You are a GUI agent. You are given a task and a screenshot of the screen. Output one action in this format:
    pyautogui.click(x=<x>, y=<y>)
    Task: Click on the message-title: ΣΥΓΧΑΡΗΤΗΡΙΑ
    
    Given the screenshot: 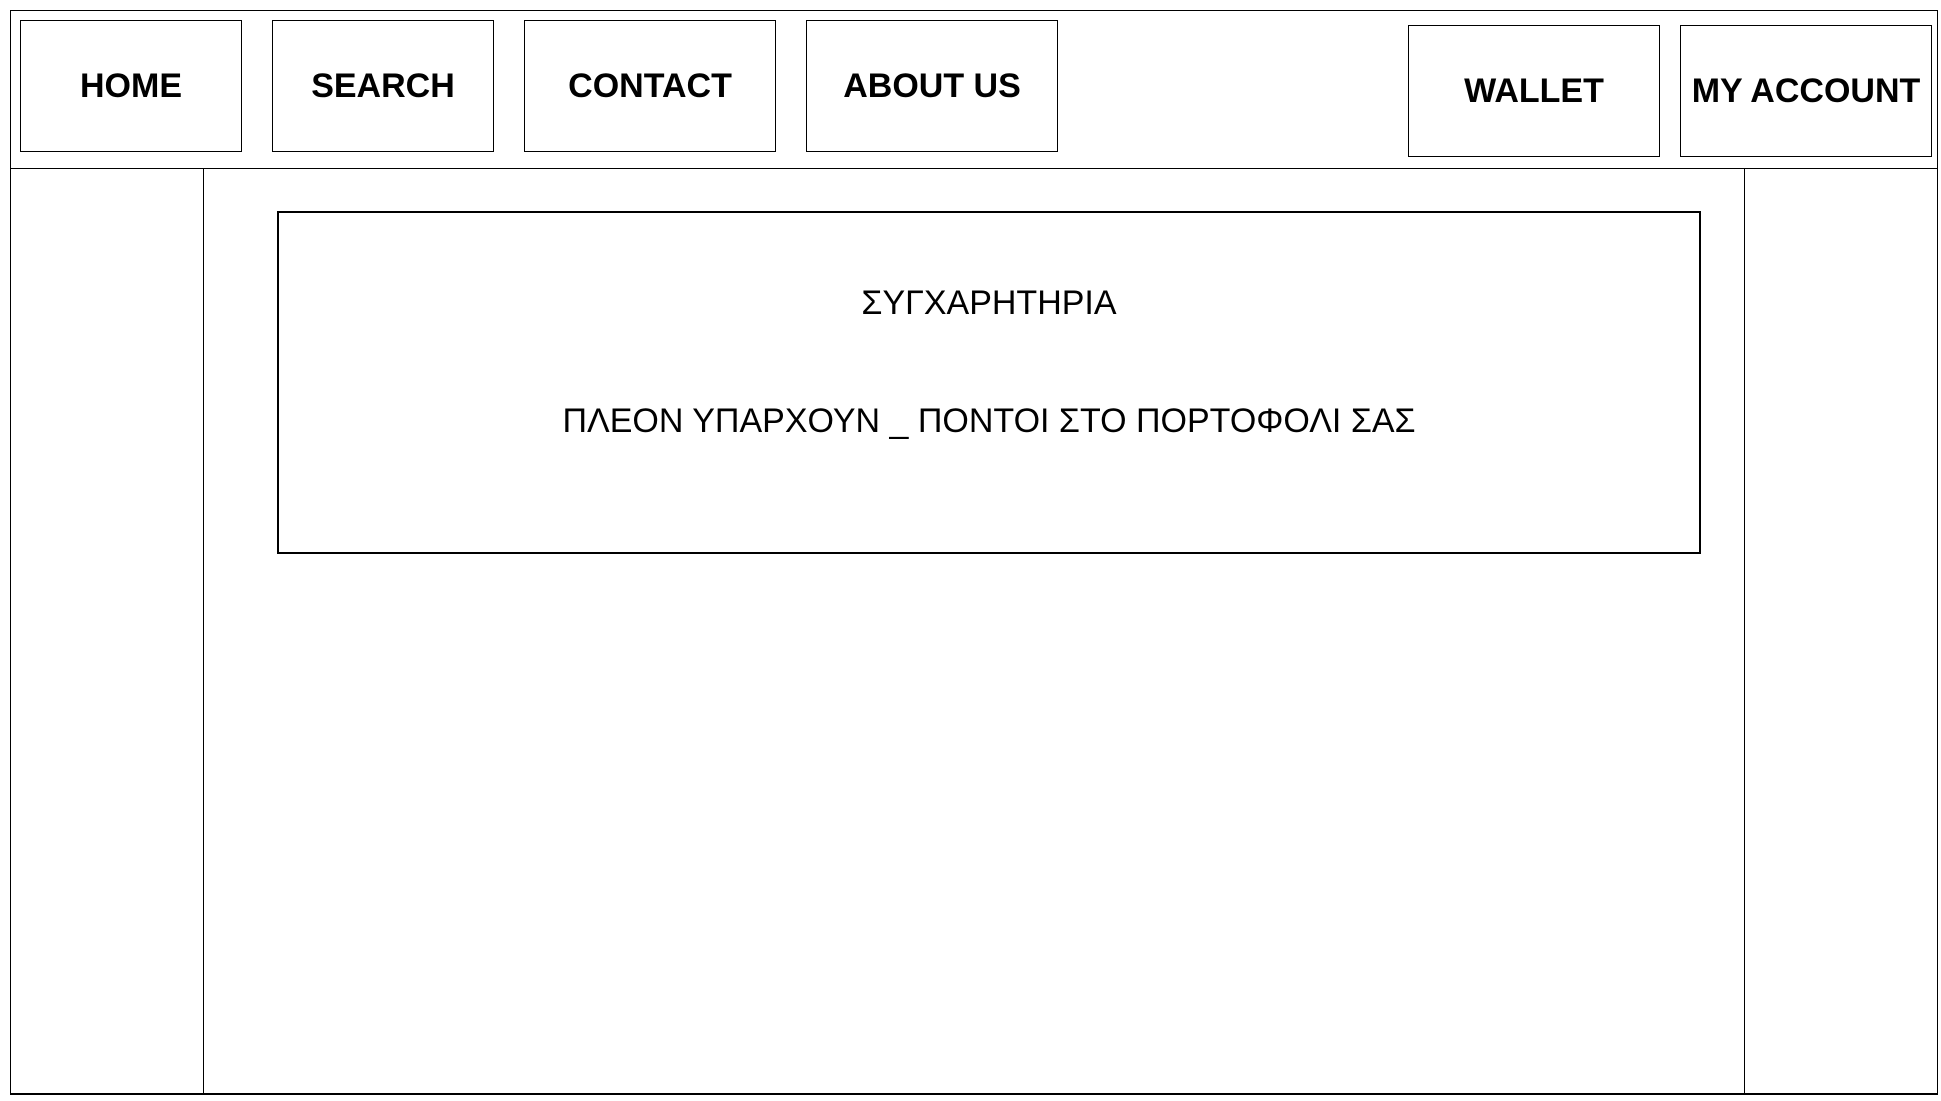 What is the action you would take?
    pyautogui.click(x=989, y=303)
    